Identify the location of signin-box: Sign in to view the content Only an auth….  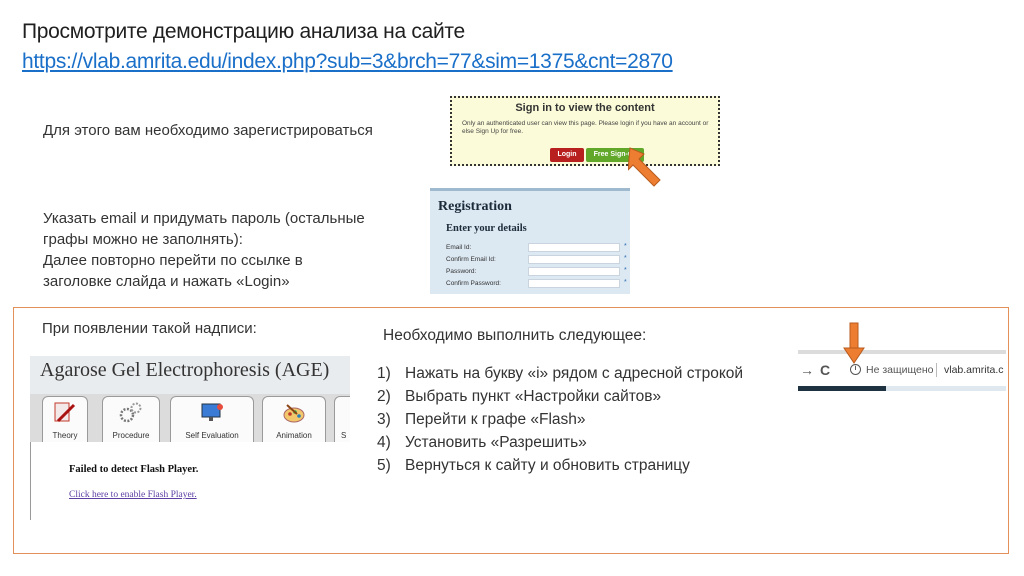
(585, 131).